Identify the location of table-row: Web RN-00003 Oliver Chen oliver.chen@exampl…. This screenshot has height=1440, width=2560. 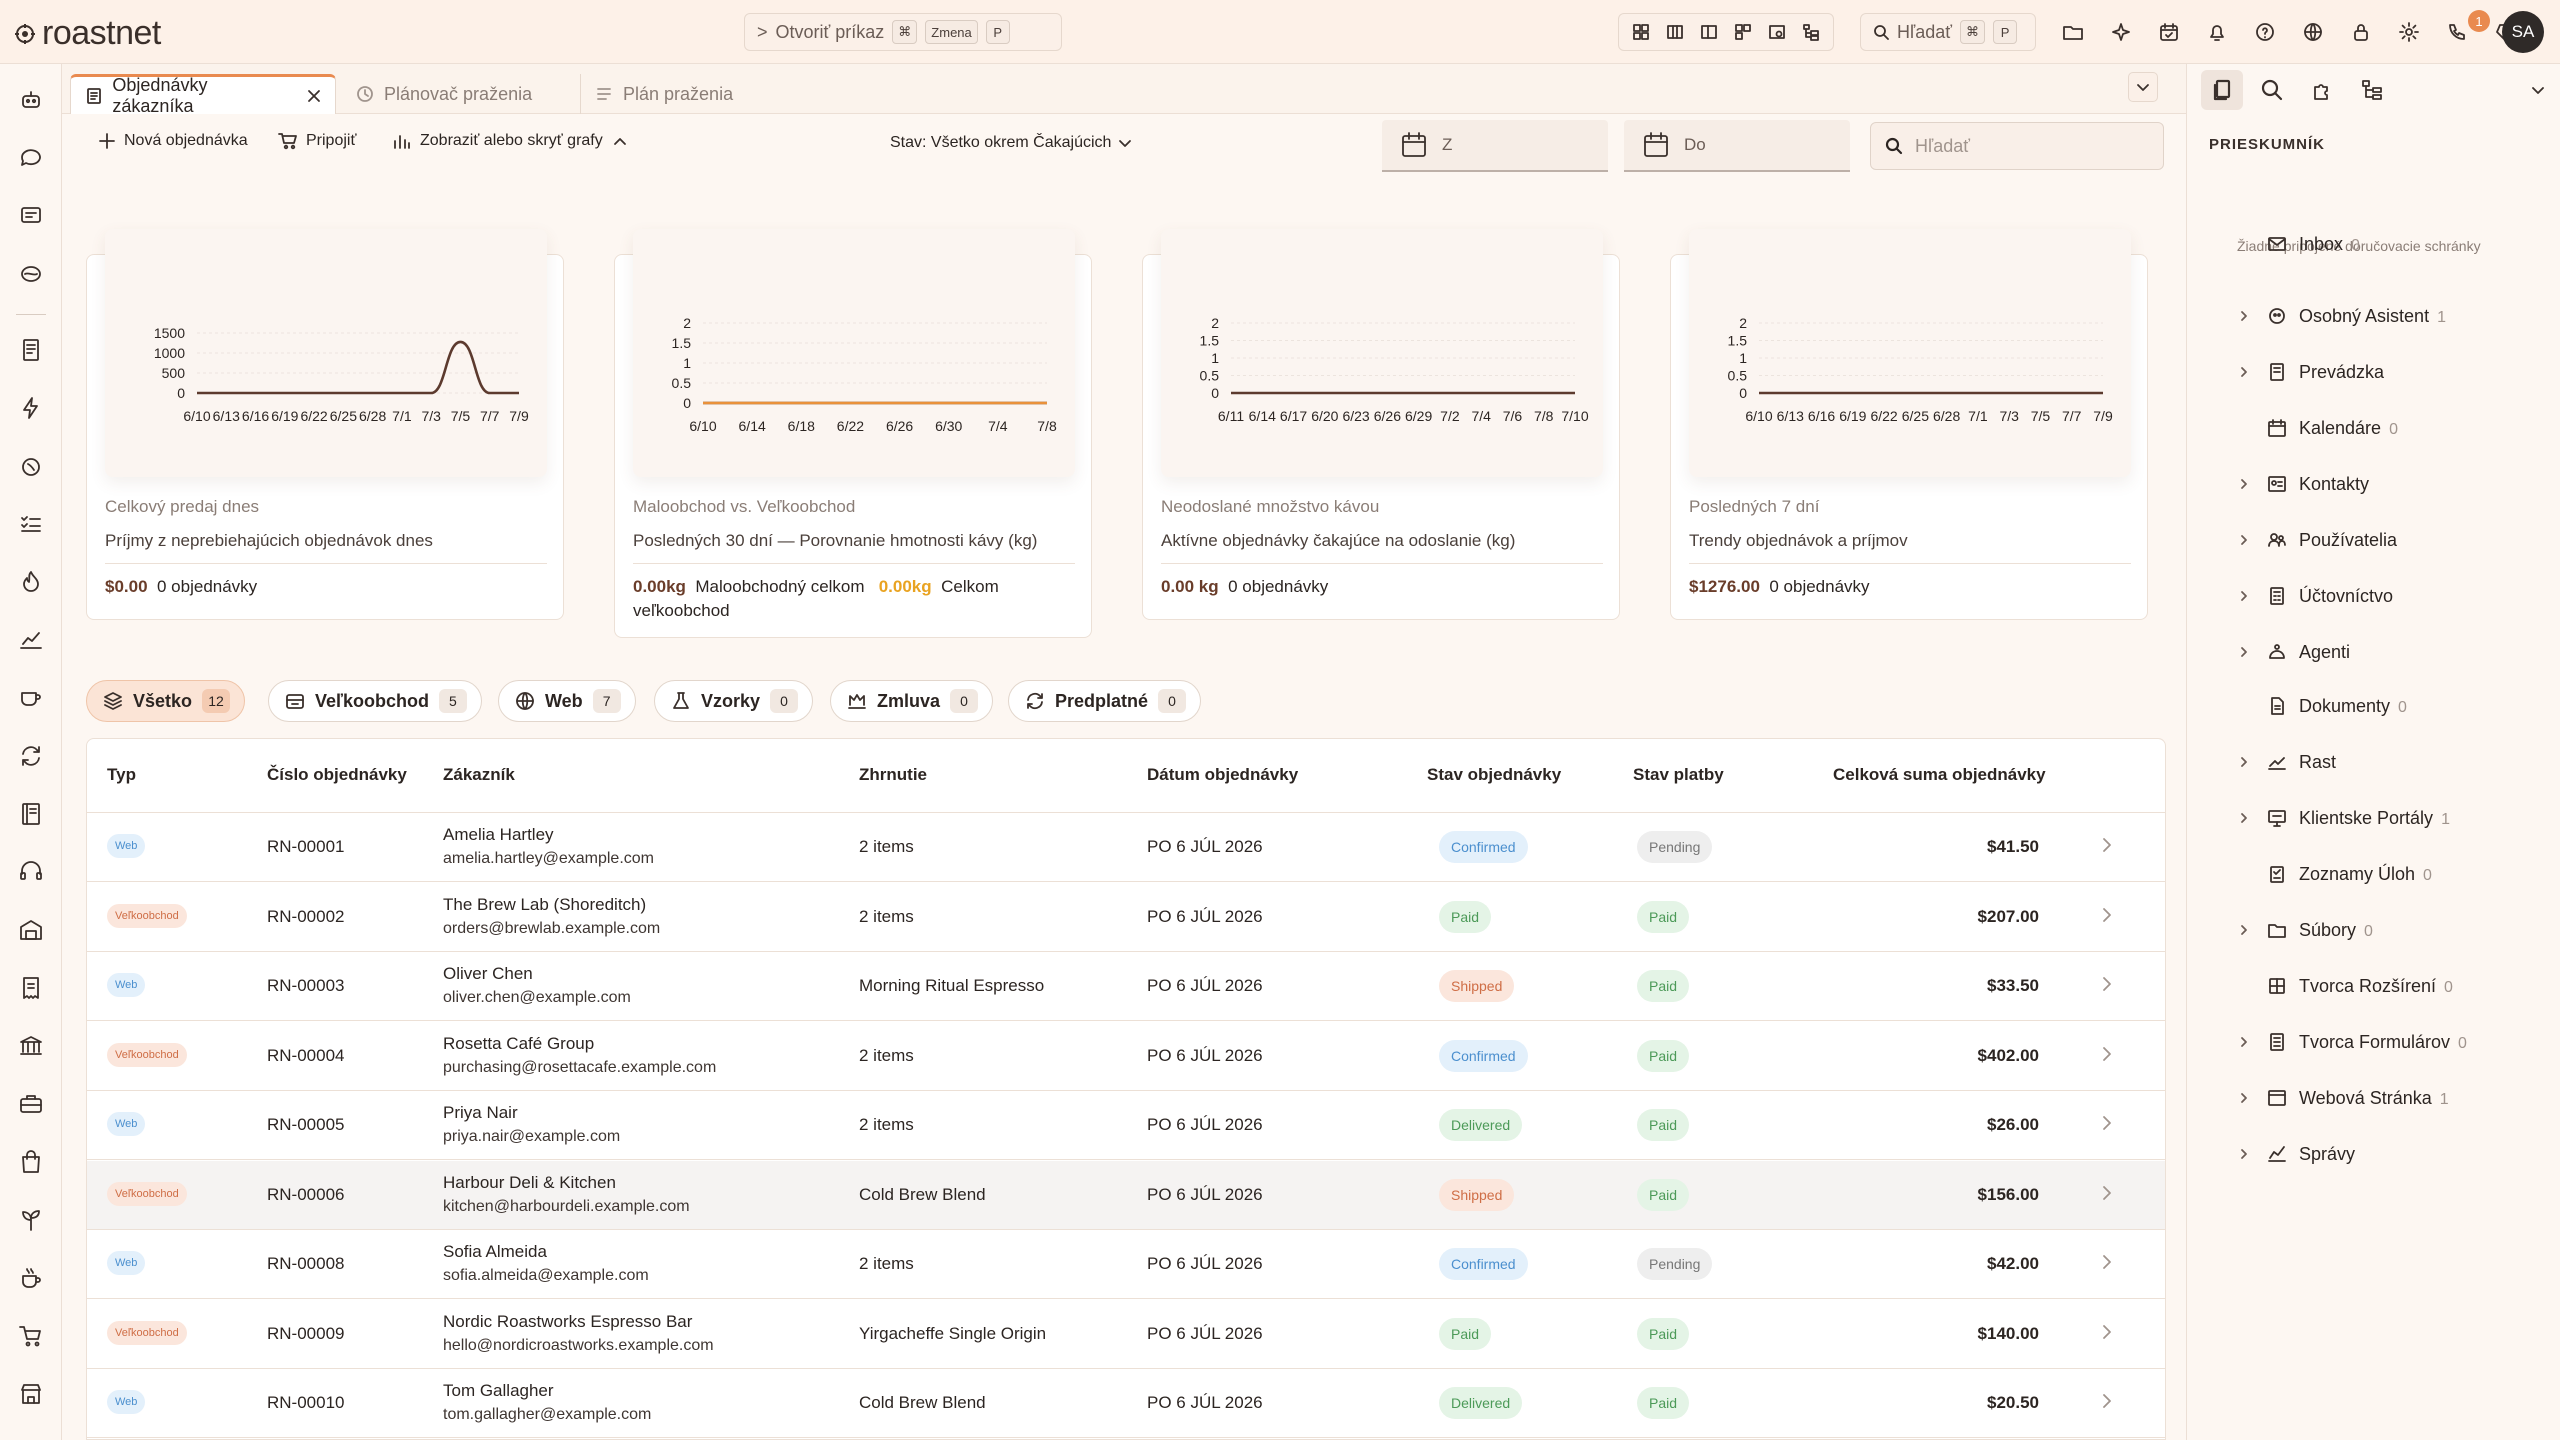
(1126, 986).